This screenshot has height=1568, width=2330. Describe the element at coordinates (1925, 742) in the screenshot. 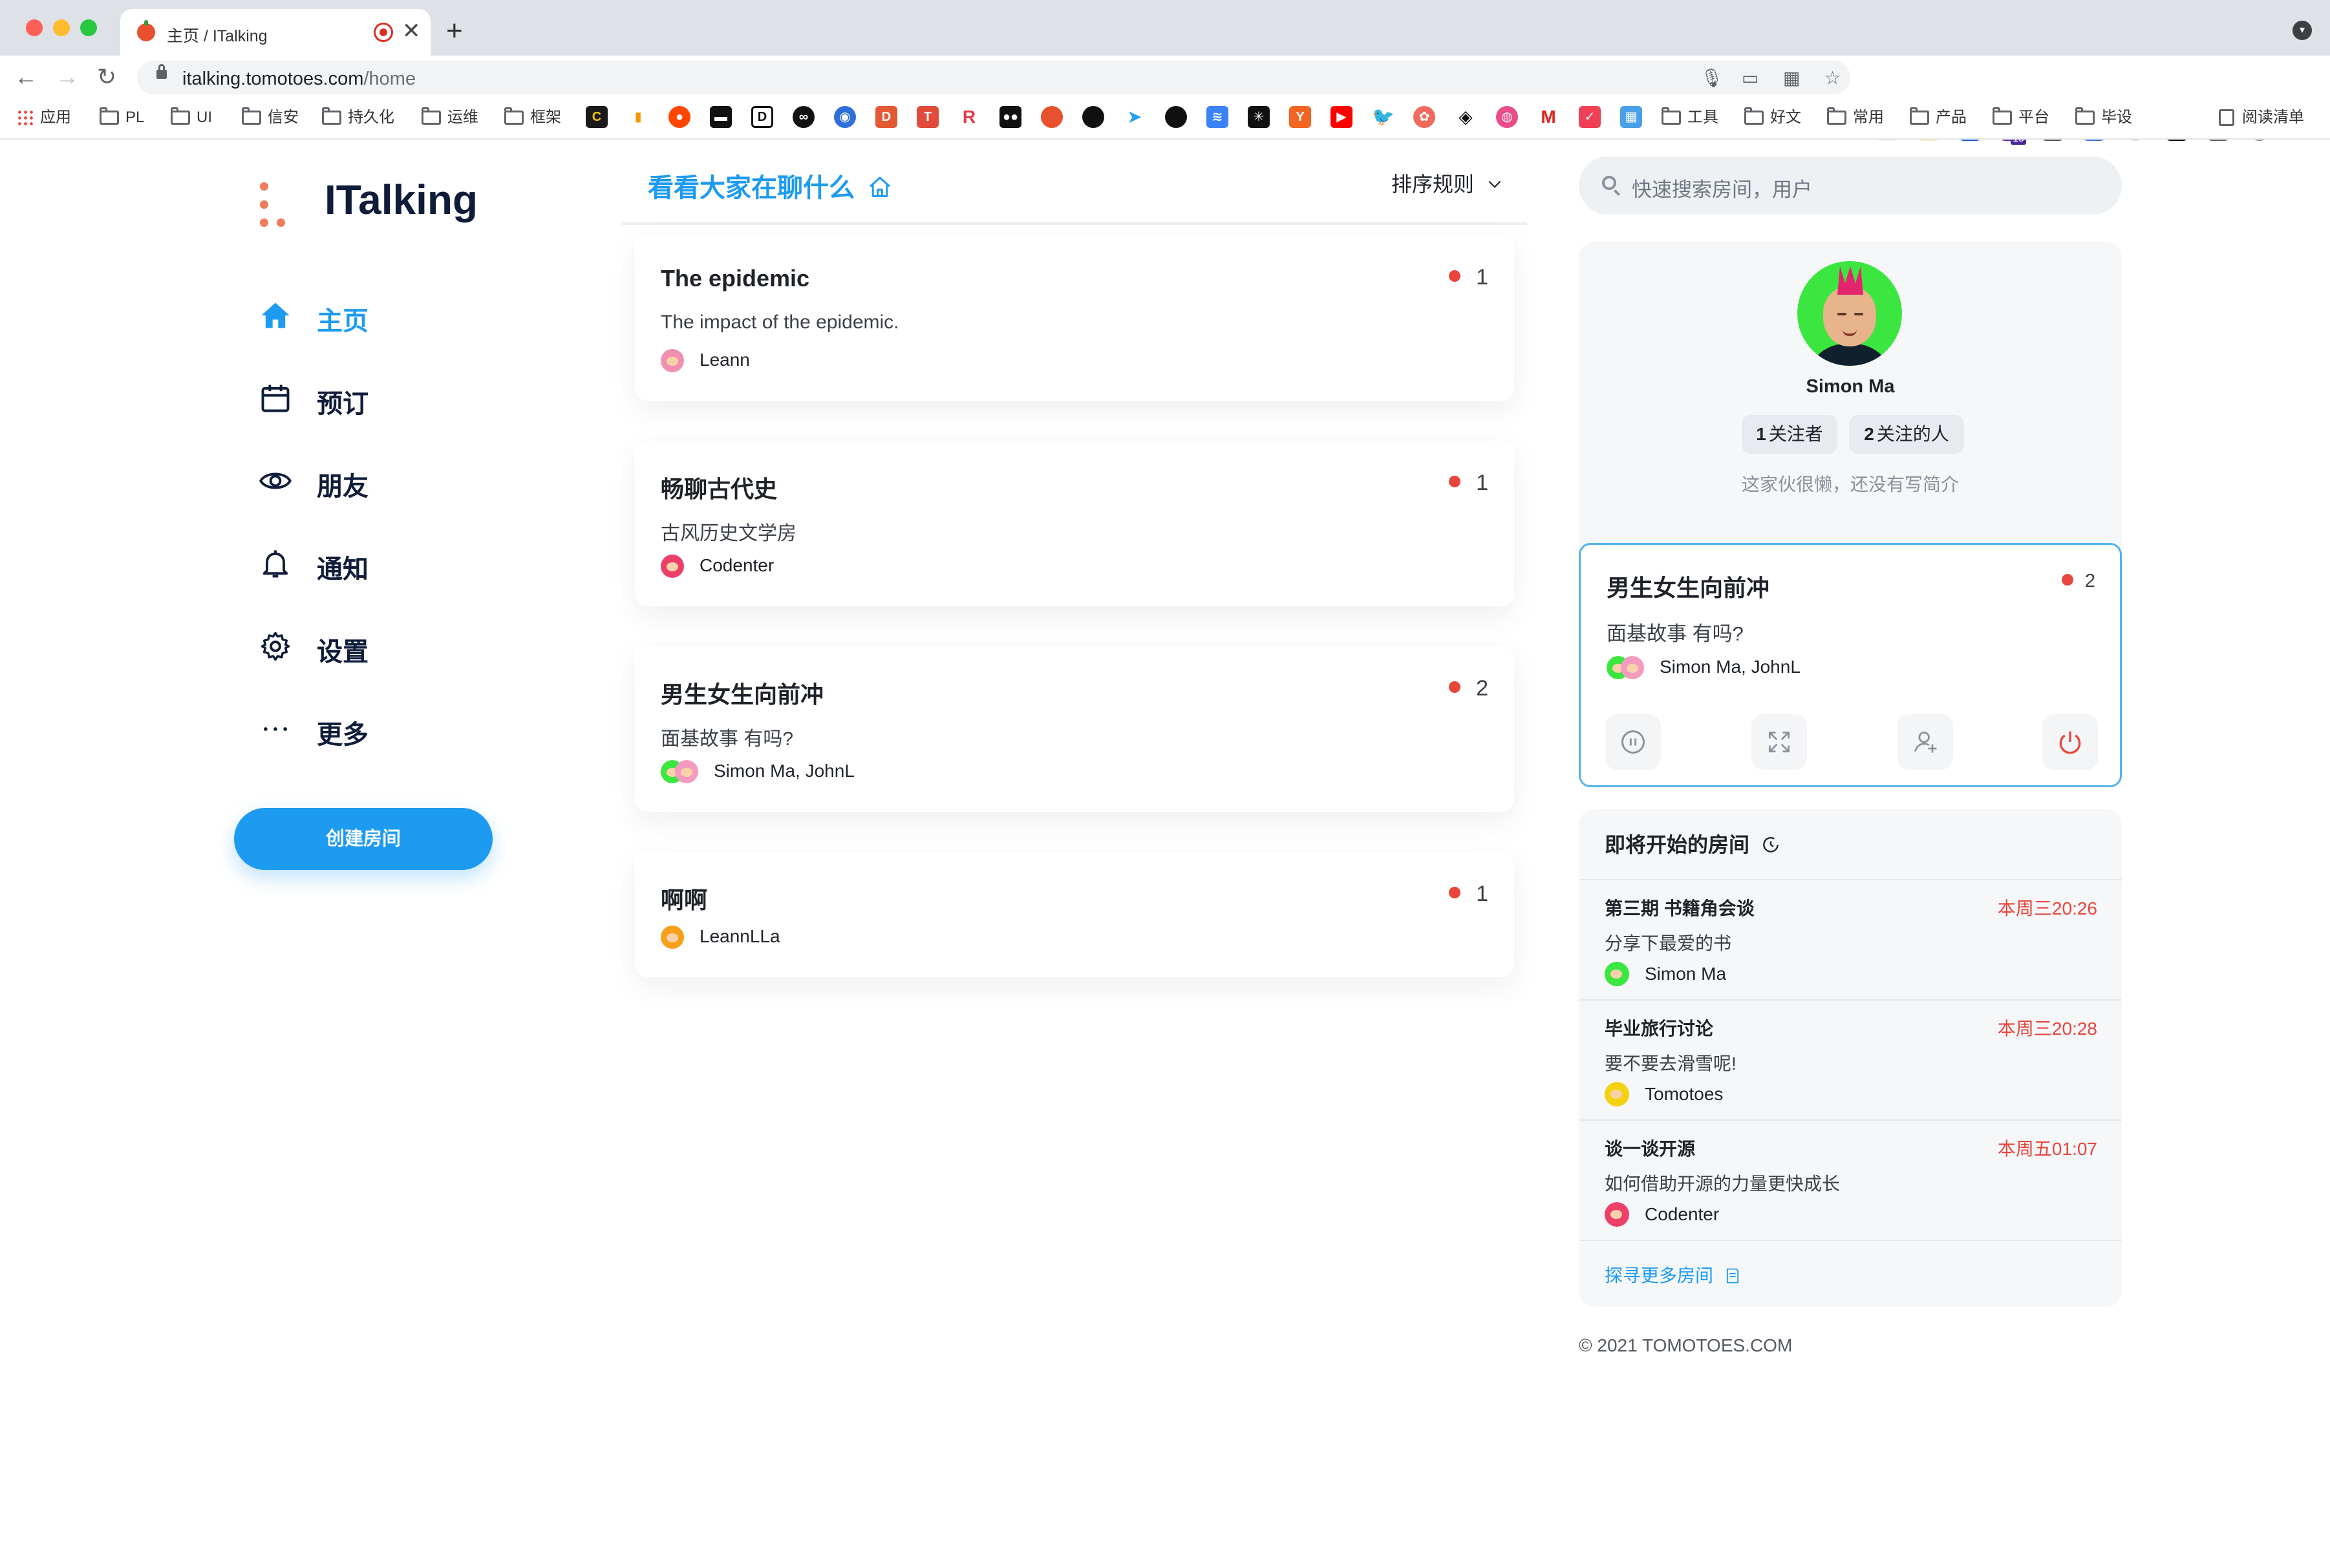

I see `add-user-button` at that location.